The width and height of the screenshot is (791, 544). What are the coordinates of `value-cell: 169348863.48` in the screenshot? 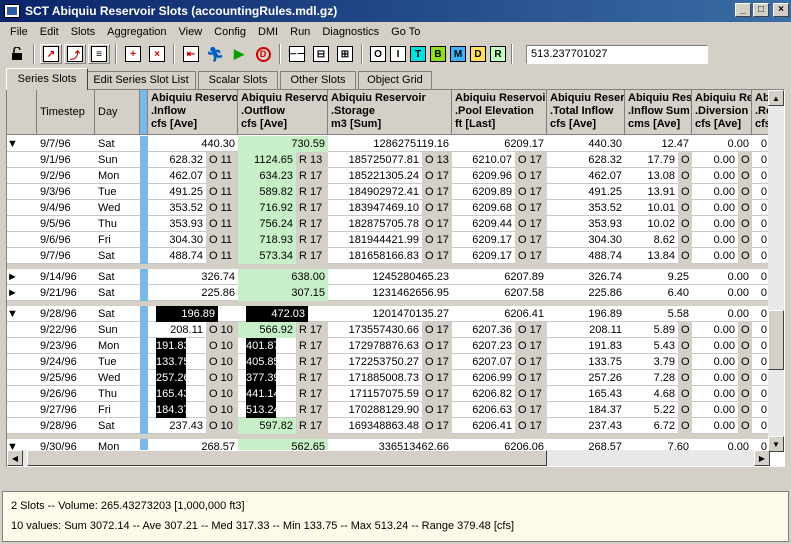 It's located at (375, 426).